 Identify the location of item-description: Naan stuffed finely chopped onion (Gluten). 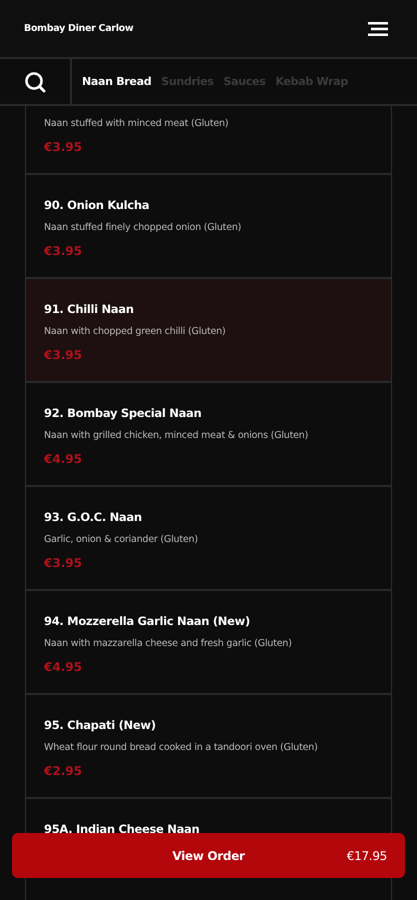
(143, 228).